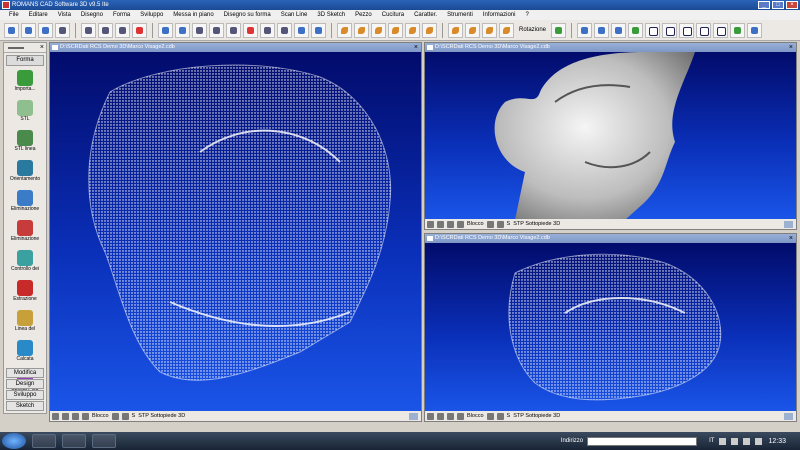 This screenshot has width=800, height=450. I want to click on taskbar-item-app, so click(74, 441).